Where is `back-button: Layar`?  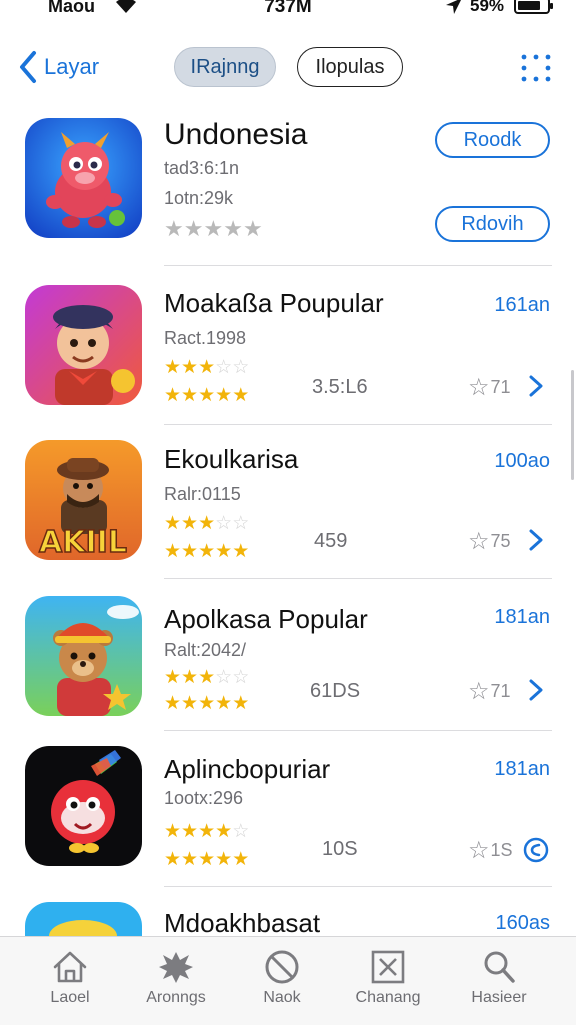 back-button: Layar is located at coordinates (58, 67).